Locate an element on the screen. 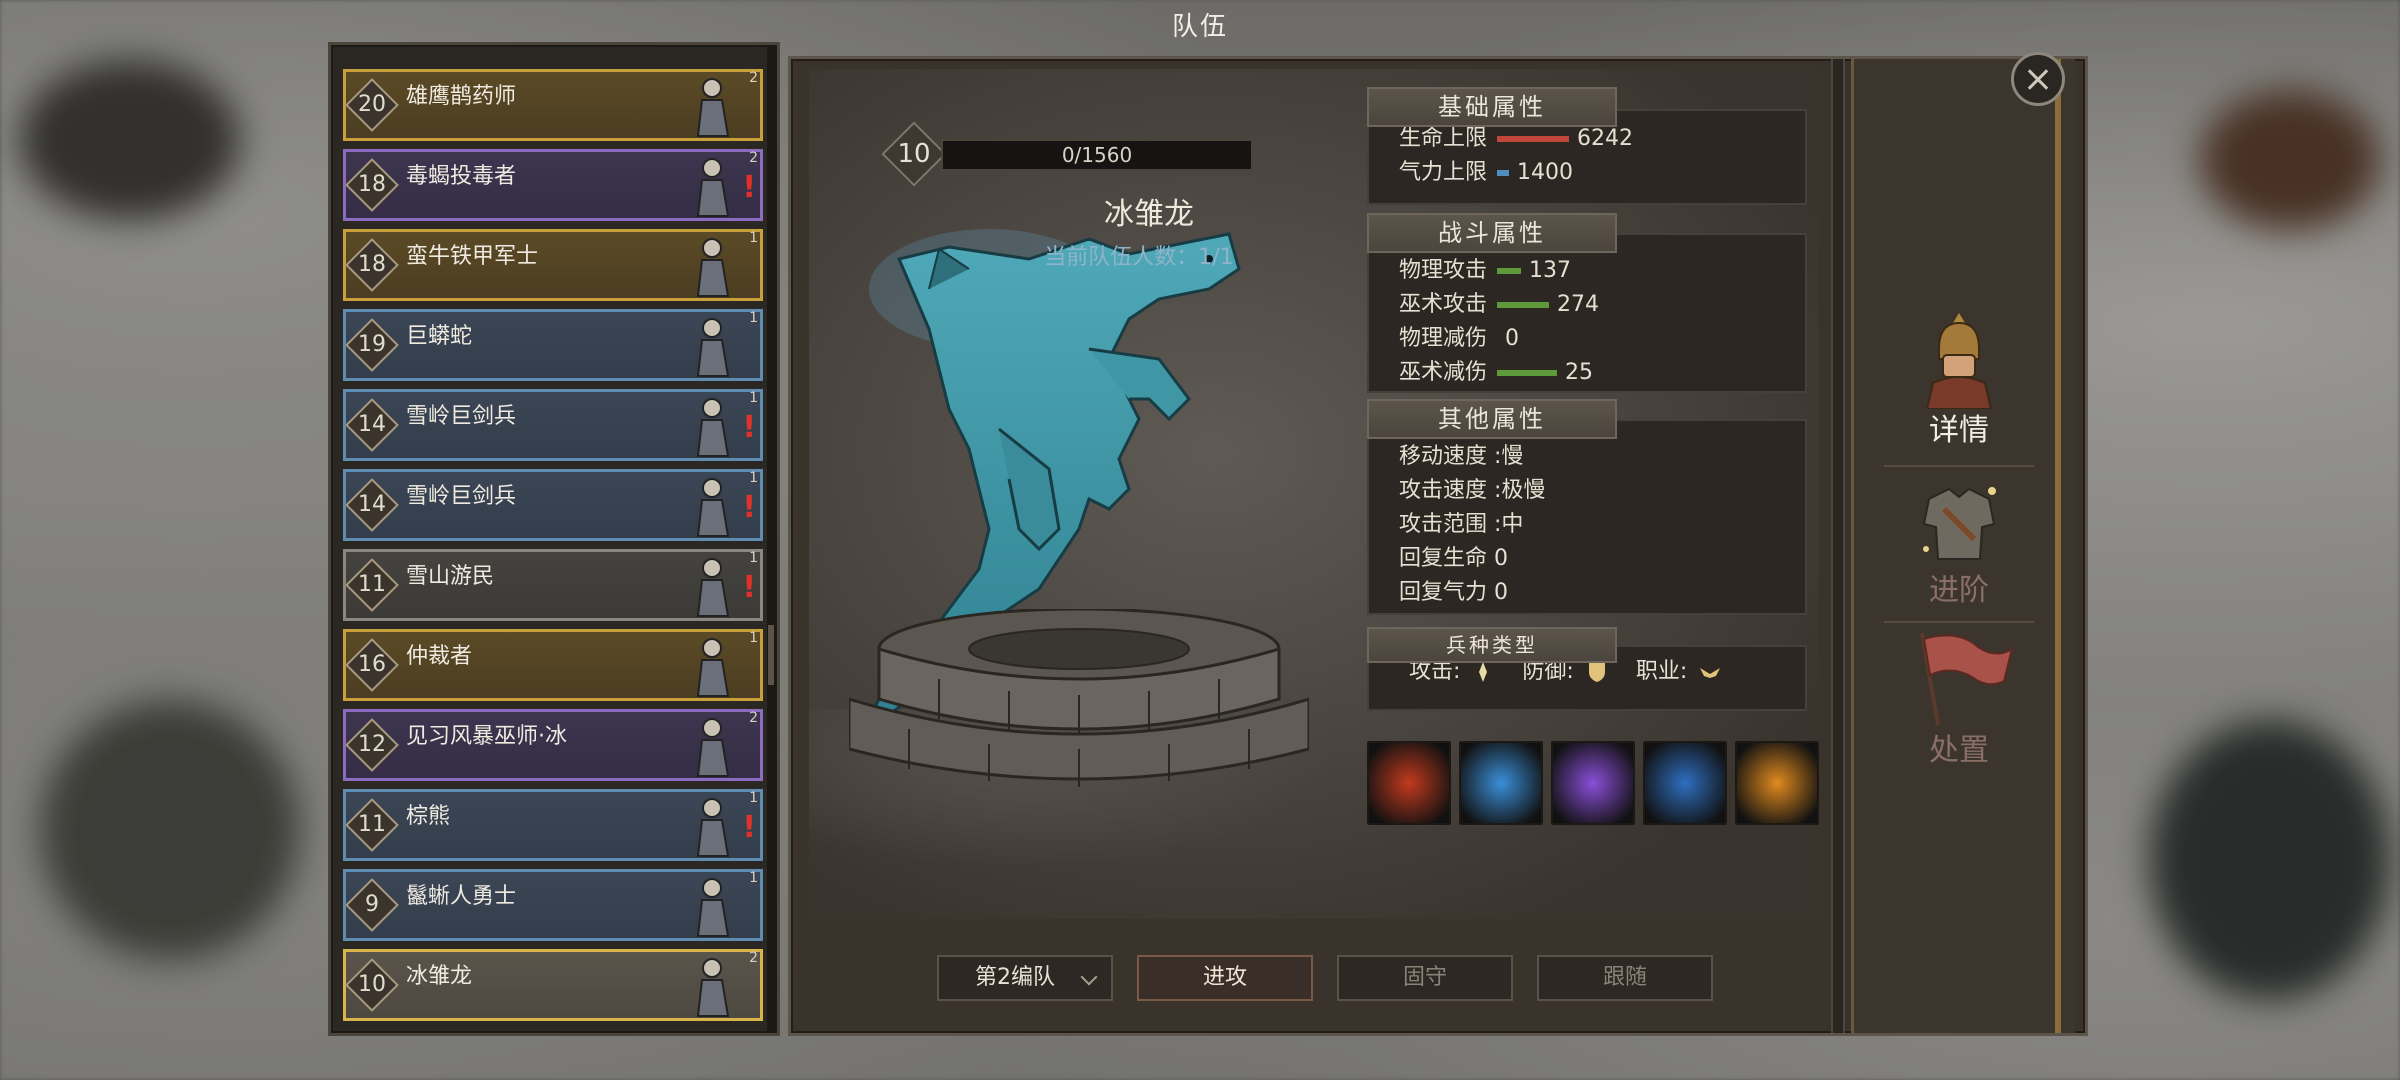 This screenshot has height=1080, width=2400. roster-unit-item: 9 鬣蜥人勇士 1 is located at coordinates (553, 905).